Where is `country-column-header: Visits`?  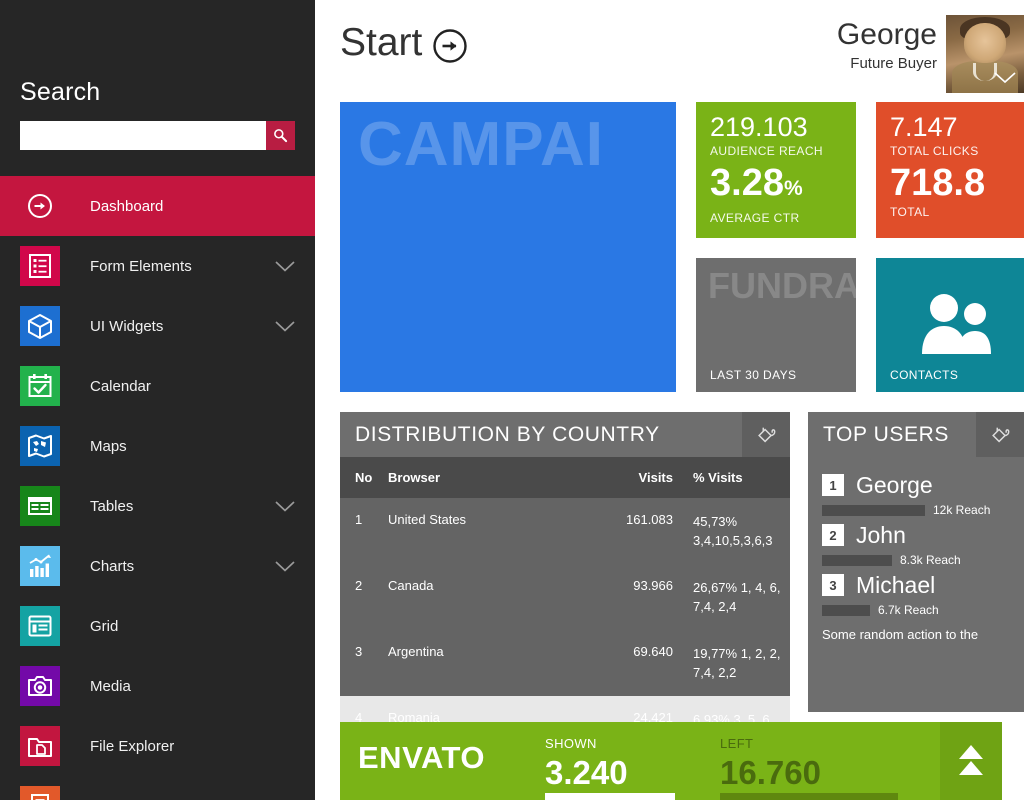 country-column-header: Visits is located at coordinates (630, 477).